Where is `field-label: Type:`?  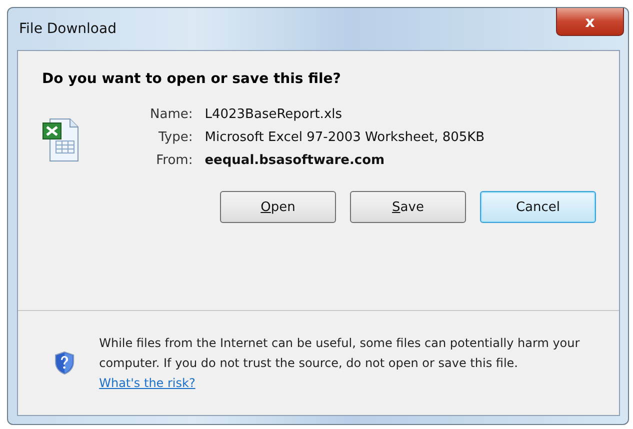
field-label: Type: is located at coordinates (175, 137).